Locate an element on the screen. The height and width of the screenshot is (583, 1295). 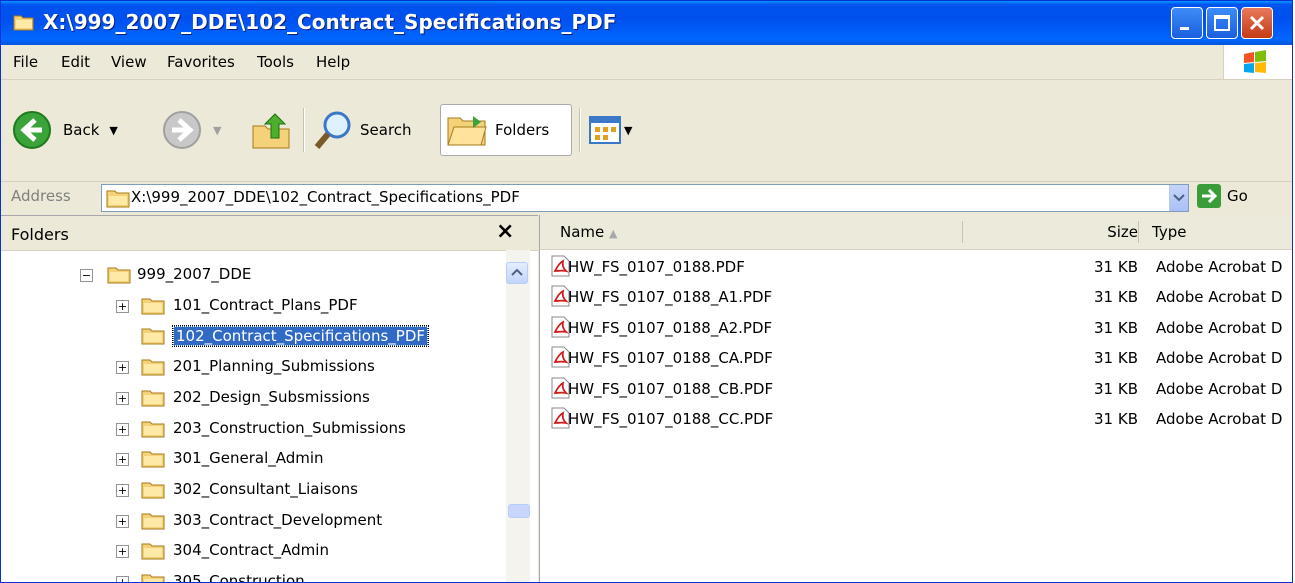
tree-node: 102_Contract_Specifications_PDF is located at coordinates (253, 336).